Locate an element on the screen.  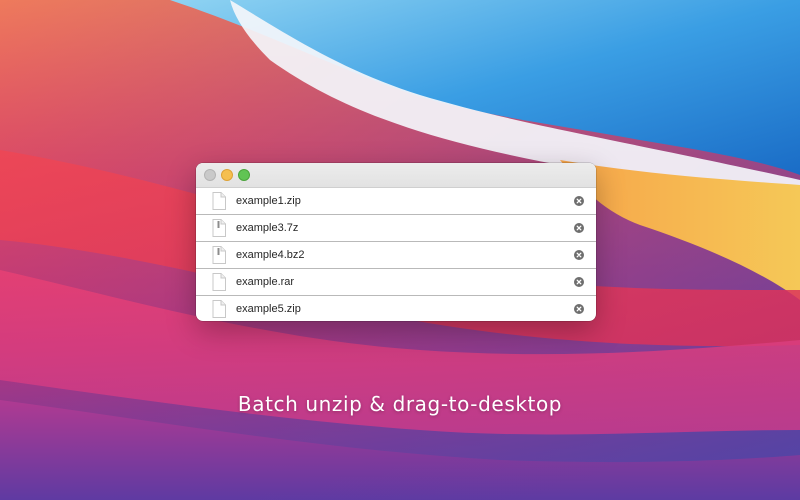
file-row: example.rar is located at coordinates (396, 282).